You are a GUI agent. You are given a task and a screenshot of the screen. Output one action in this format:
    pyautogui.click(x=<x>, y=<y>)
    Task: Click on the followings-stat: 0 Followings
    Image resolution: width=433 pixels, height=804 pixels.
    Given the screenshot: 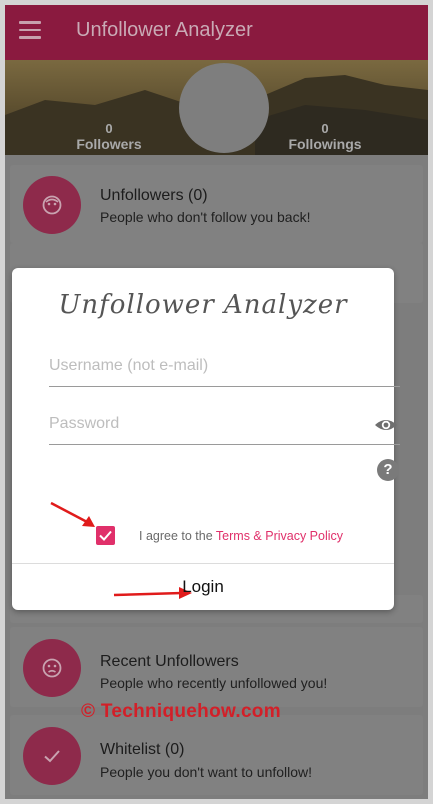 What is the action you would take?
    pyautogui.click(x=325, y=136)
    